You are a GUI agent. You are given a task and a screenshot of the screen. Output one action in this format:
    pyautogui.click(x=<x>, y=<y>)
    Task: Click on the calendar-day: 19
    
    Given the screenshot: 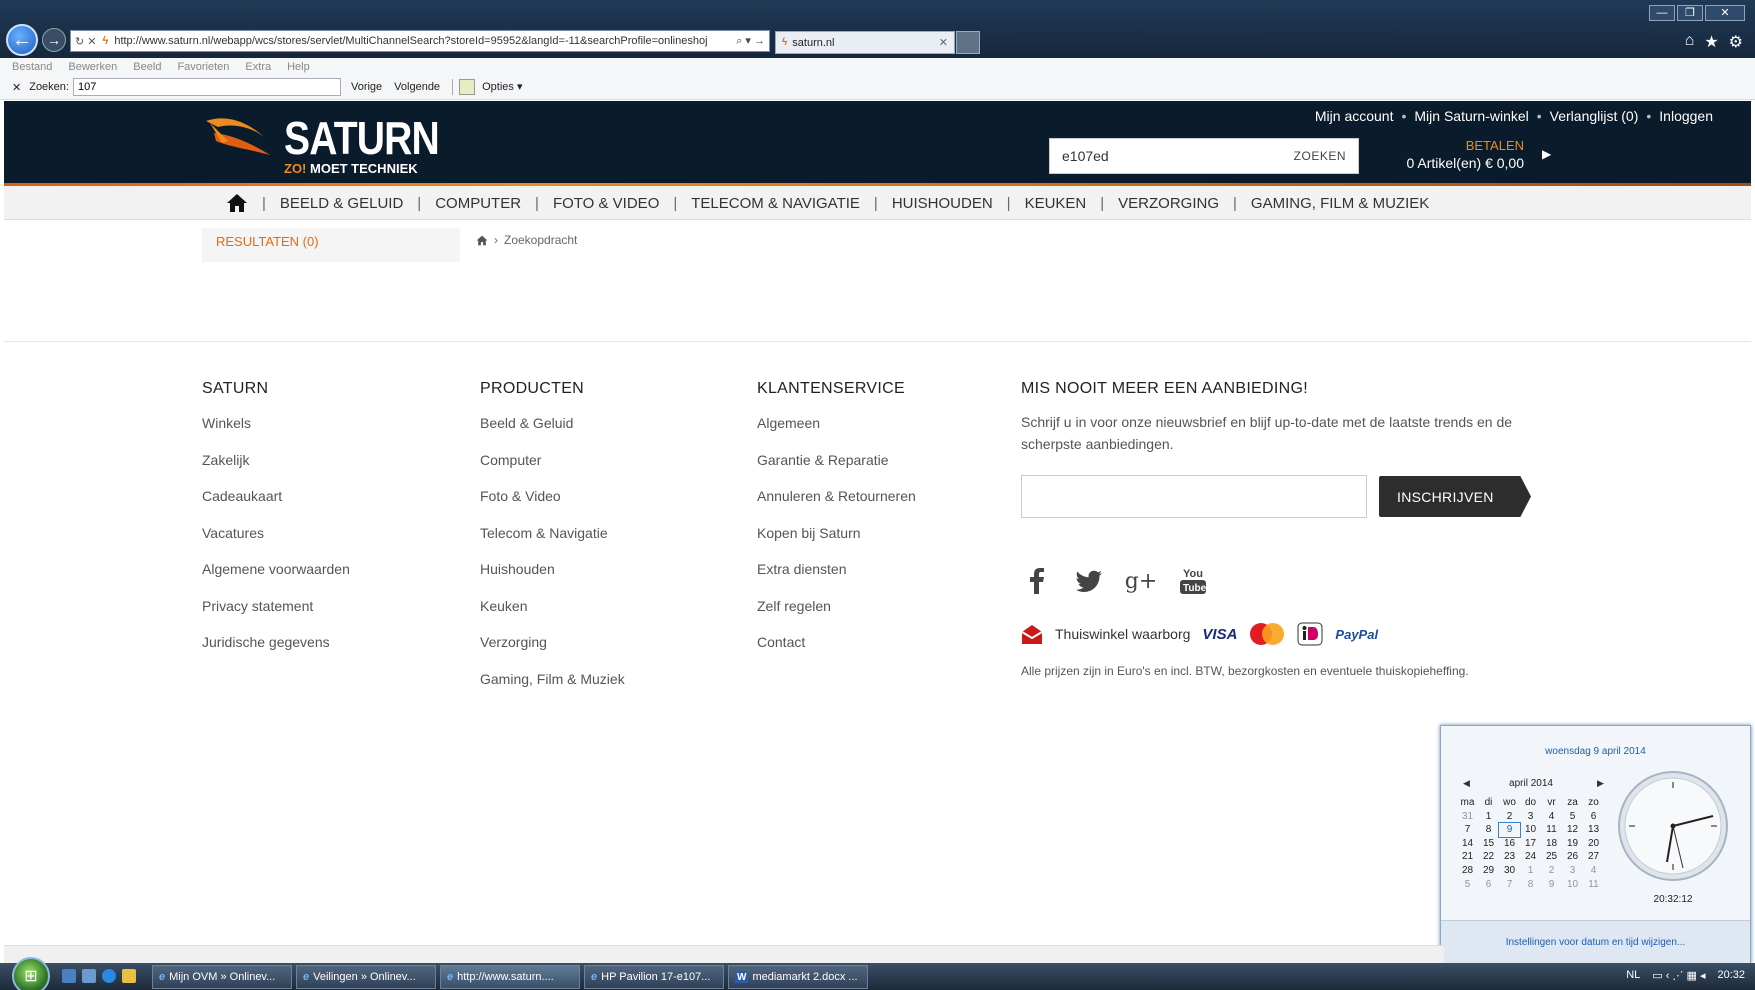 What is the action you would take?
    pyautogui.click(x=1572, y=844)
    